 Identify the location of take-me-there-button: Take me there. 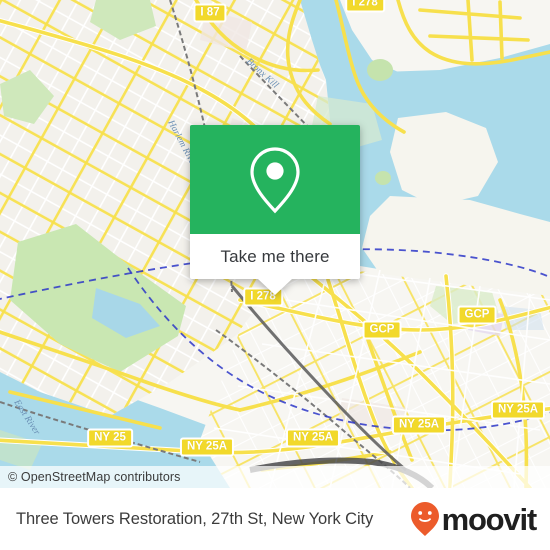
(275, 256).